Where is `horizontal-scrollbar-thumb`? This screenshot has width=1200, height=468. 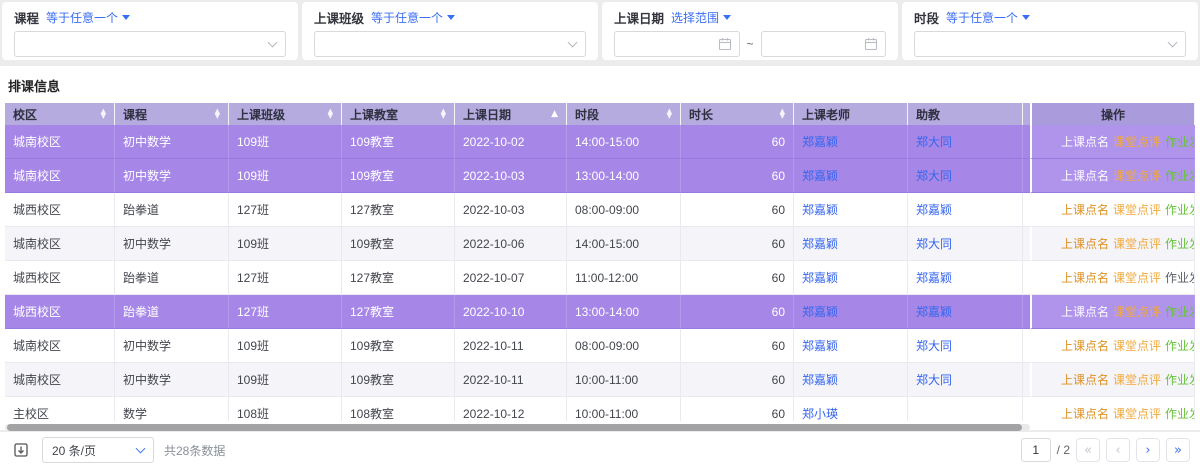 horizontal-scrollbar-thumb is located at coordinates (514, 427).